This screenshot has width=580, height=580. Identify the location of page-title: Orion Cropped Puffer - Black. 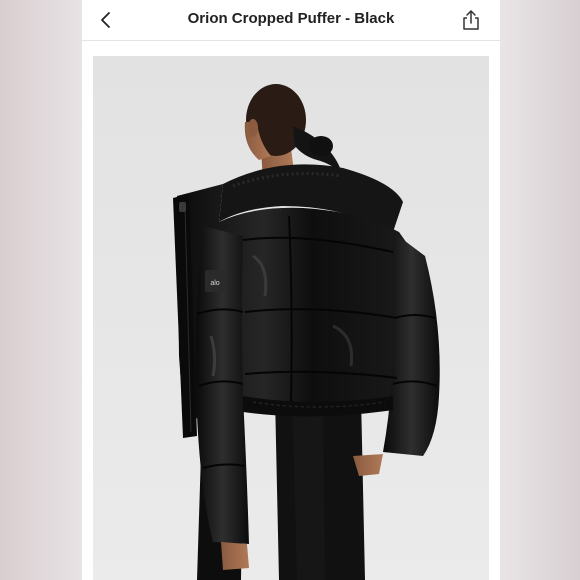
(291, 18).